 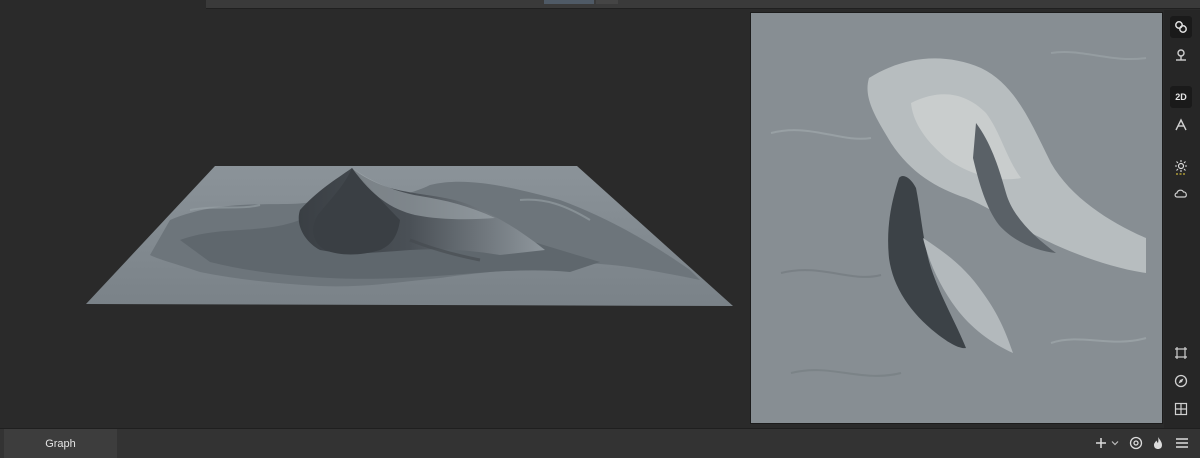 What do you see at coordinates (1181, 55) in the screenshot?
I see `pin-icon` at bounding box center [1181, 55].